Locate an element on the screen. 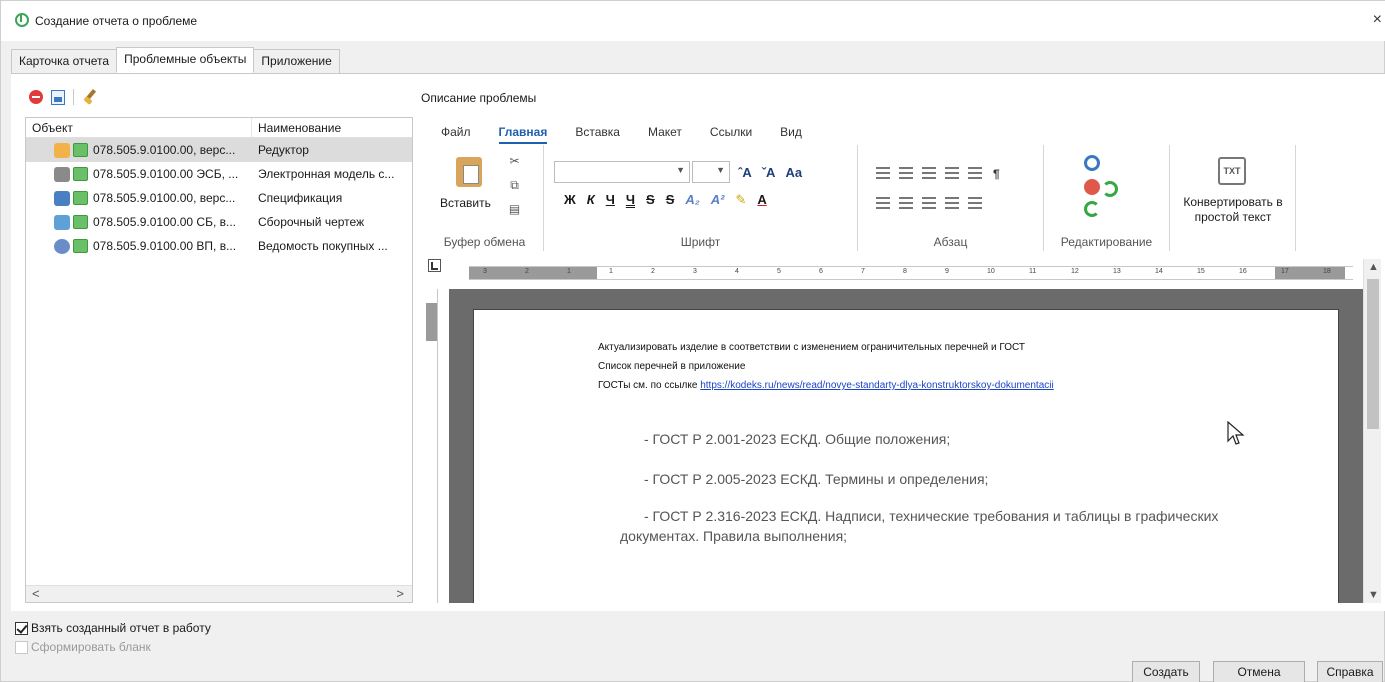  format-painter-icon: ▤ is located at coordinates (514, 209).